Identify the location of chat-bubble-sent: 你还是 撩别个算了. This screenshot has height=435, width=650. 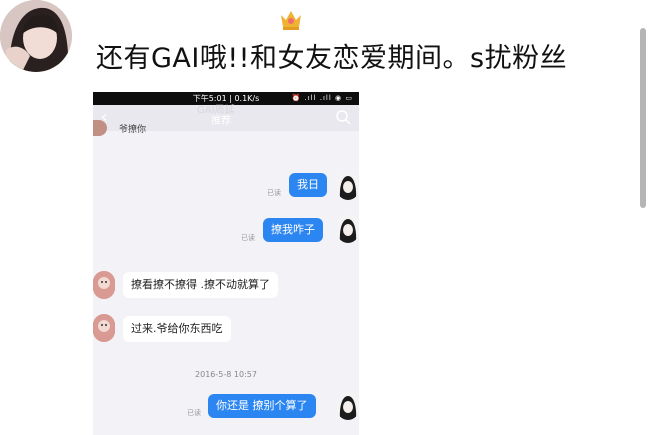
(262, 406).